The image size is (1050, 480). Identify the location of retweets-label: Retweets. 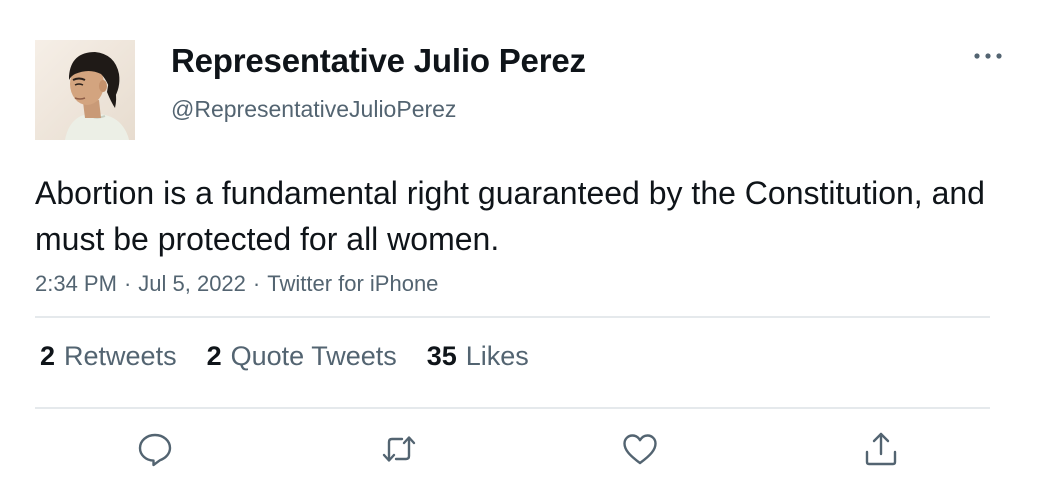
(120, 356).